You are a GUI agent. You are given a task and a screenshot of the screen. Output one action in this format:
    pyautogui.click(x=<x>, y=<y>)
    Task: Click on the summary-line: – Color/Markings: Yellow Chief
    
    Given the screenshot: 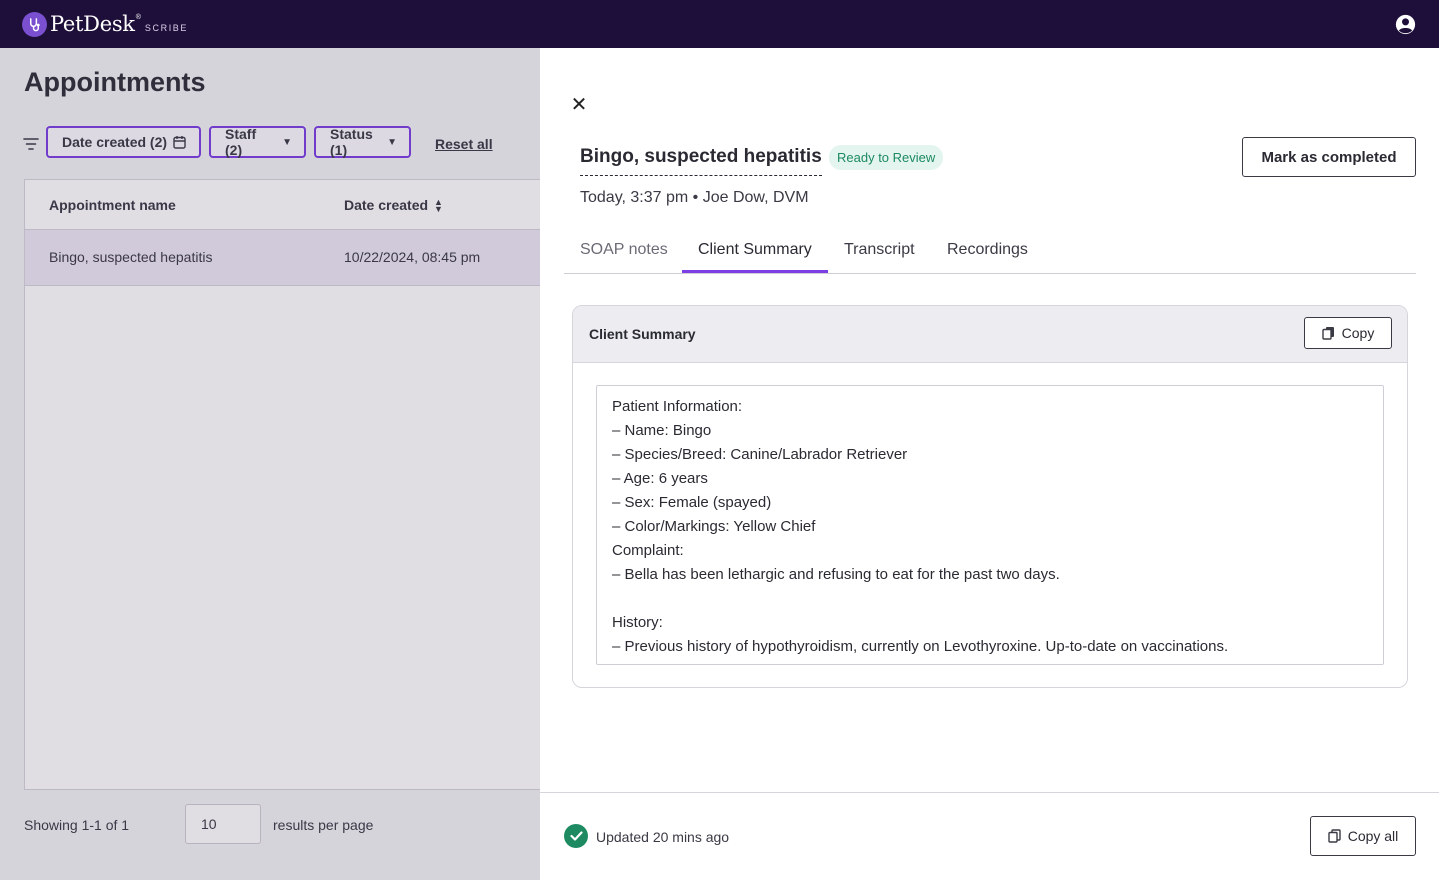 What is the action you would take?
    pyautogui.click(x=714, y=526)
    